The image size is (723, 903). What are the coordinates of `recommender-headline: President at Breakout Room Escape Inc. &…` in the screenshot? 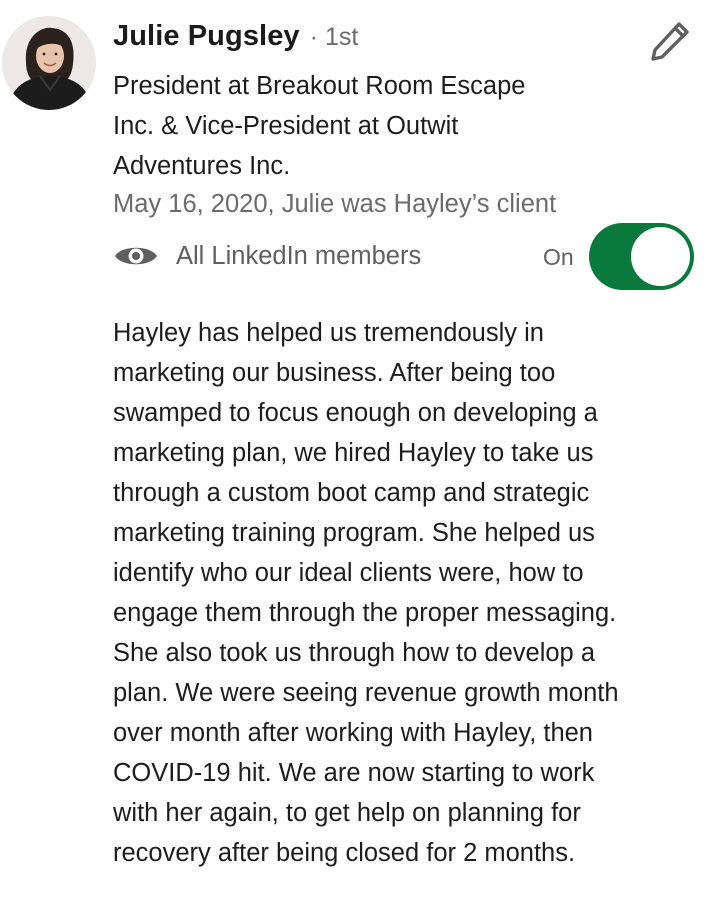 It's located at (363, 126).